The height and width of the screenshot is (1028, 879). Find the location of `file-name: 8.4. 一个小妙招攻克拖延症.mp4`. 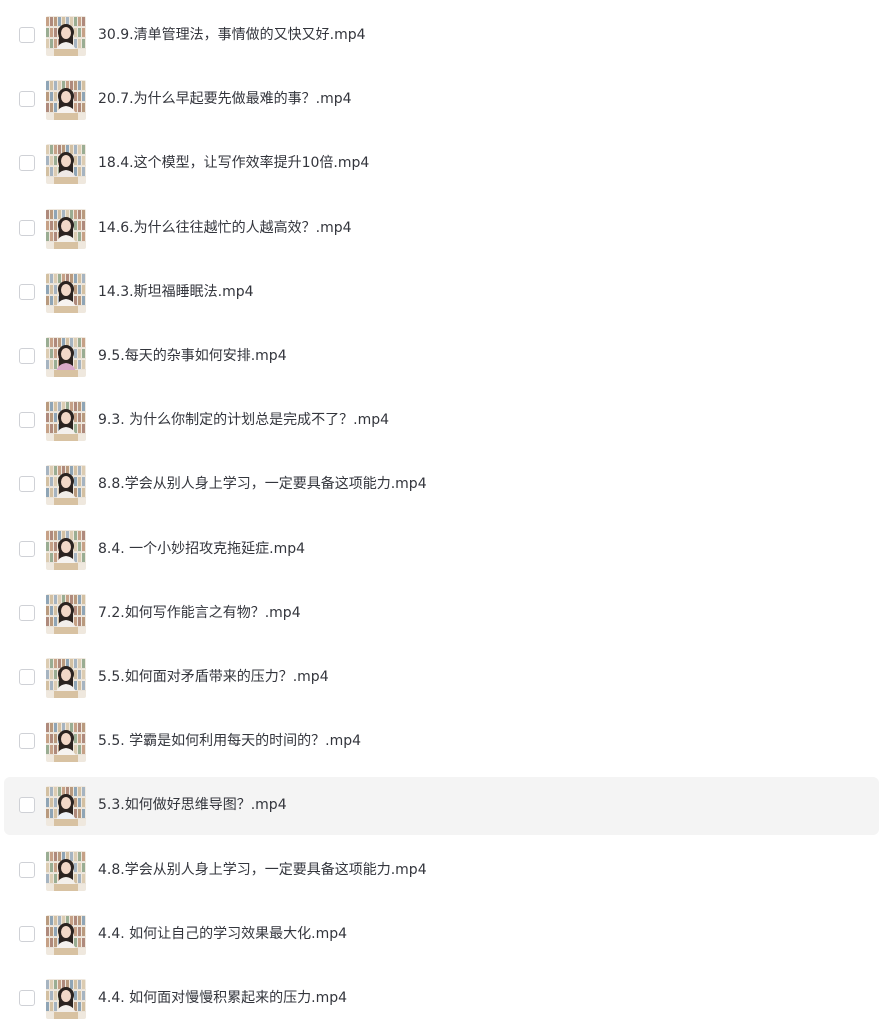

file-name: 8.4. 一个小妙招攻克拖延症.mp4 is located at coordinates (201, 549).